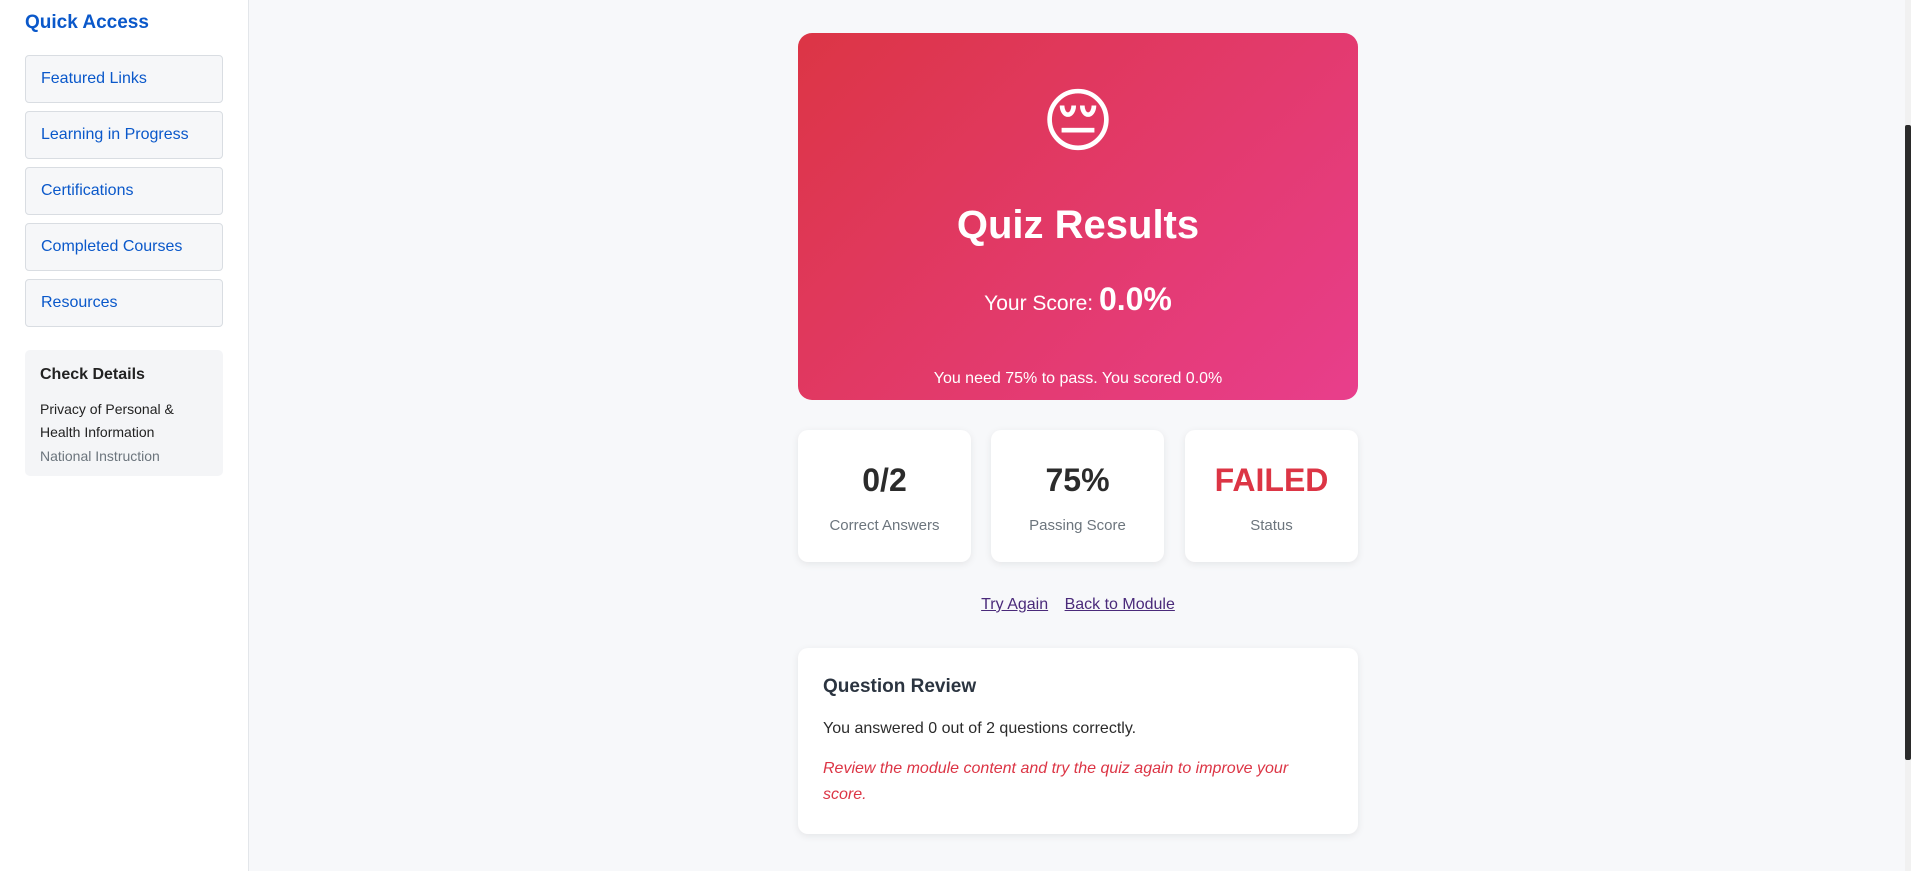 The width and height of the screenshot is (1911, 871). I want to click on status-label: Status, so click(1271, 525).